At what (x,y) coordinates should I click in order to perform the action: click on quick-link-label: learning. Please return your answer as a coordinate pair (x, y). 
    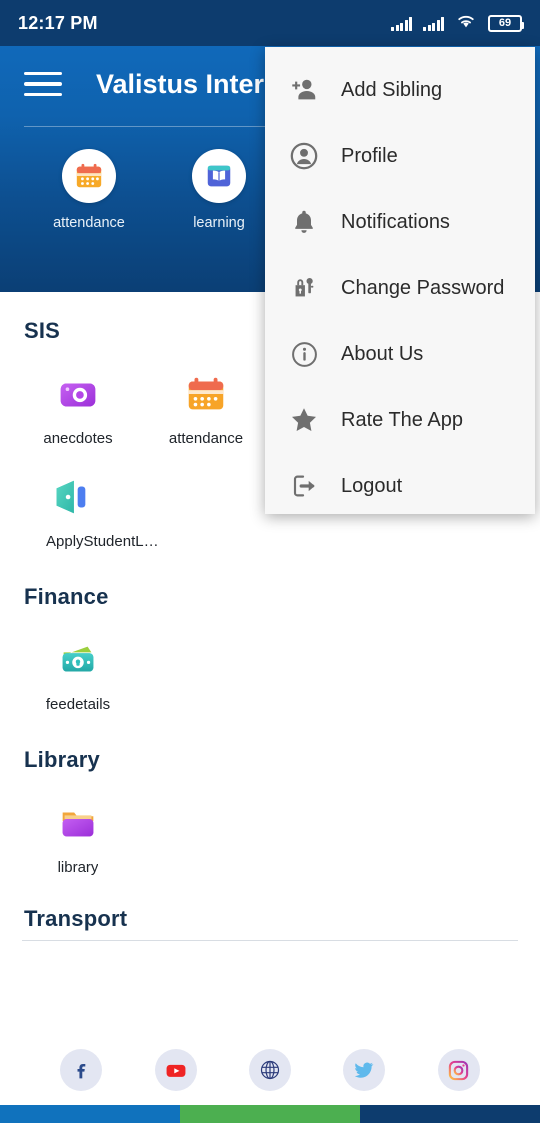
    Looking at the image, I should click on (219, 223).